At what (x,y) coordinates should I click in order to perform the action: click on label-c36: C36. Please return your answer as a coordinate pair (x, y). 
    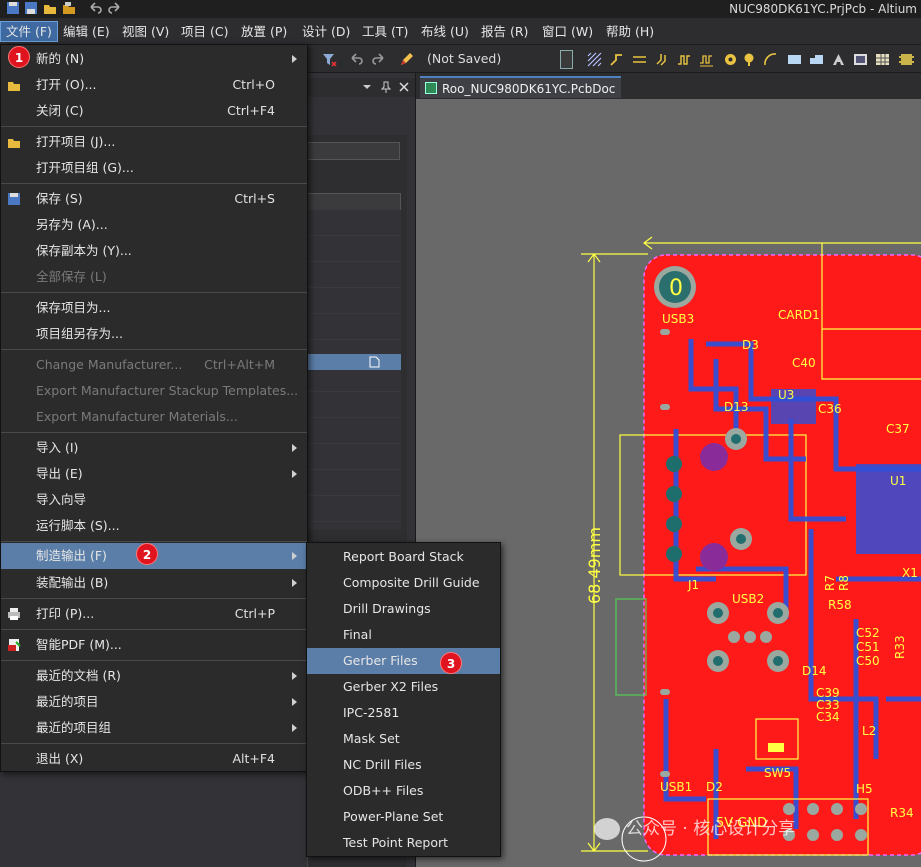
    Looking at the image, I should click on (830, 409).